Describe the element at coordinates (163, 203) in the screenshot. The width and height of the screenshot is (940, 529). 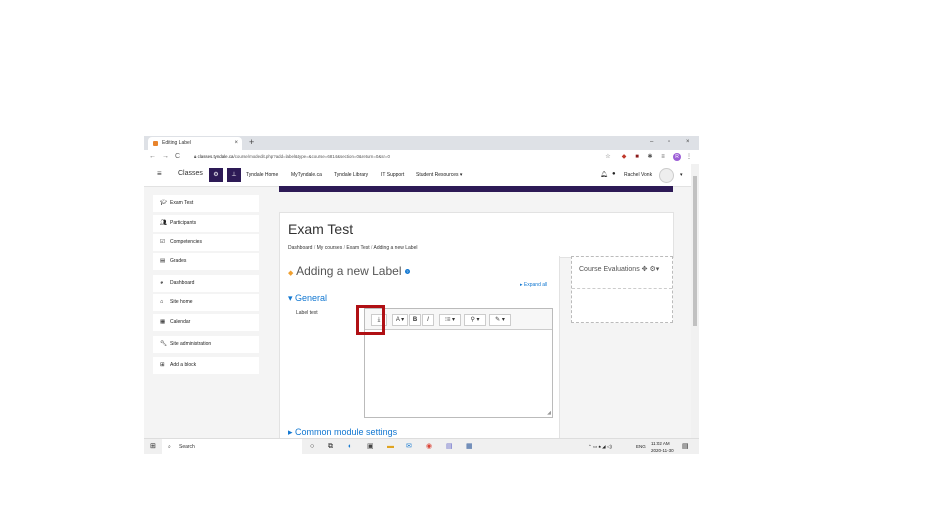
I see `graduation-cap-icon: 🎓︎` at that location.